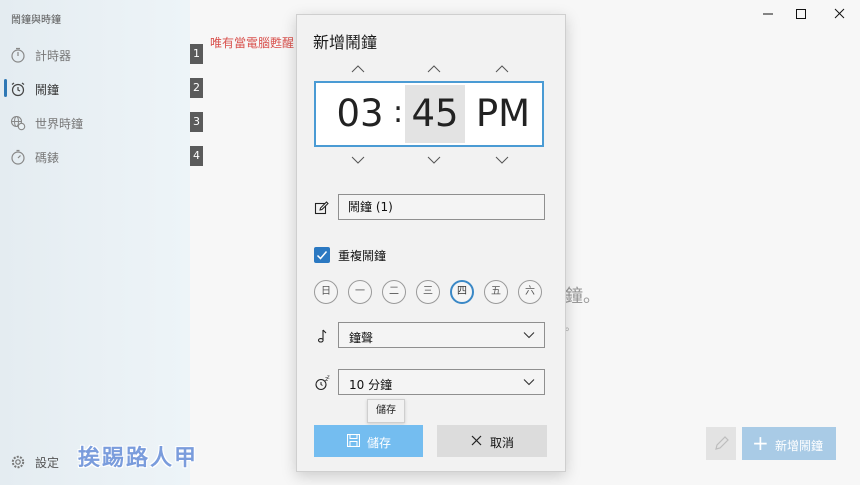 Image resolution: width=860 pixels, height=485 pixels. Describe the element at coordinates (583, 296) in the screenshot. I see `empty-state-title: 鐘。` at that location.